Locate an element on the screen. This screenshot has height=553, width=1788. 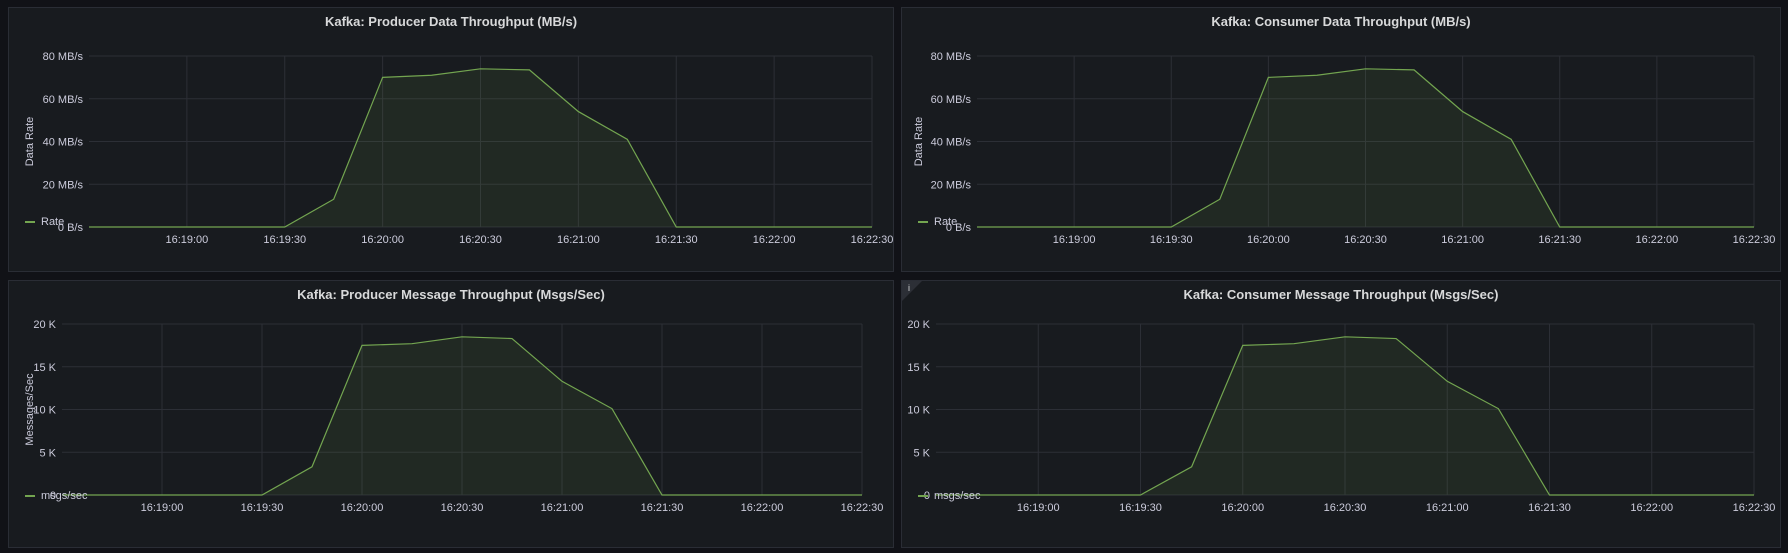
legend-label: msgs/sec is located at coordinates (64, 496).